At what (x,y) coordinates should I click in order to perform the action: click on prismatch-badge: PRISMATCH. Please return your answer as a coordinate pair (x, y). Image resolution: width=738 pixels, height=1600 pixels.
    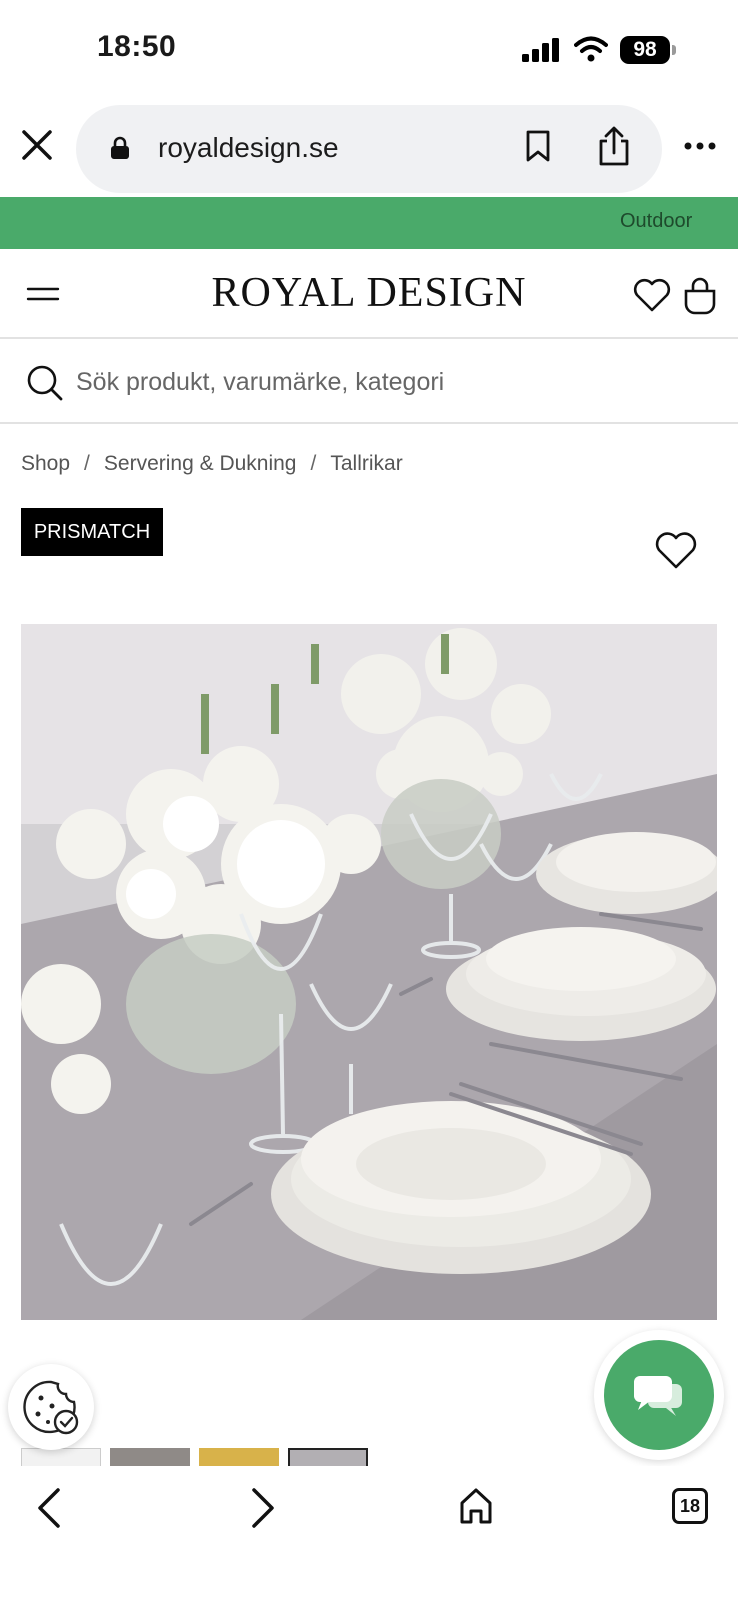
    Looking at the image, I should click on (92, 532).